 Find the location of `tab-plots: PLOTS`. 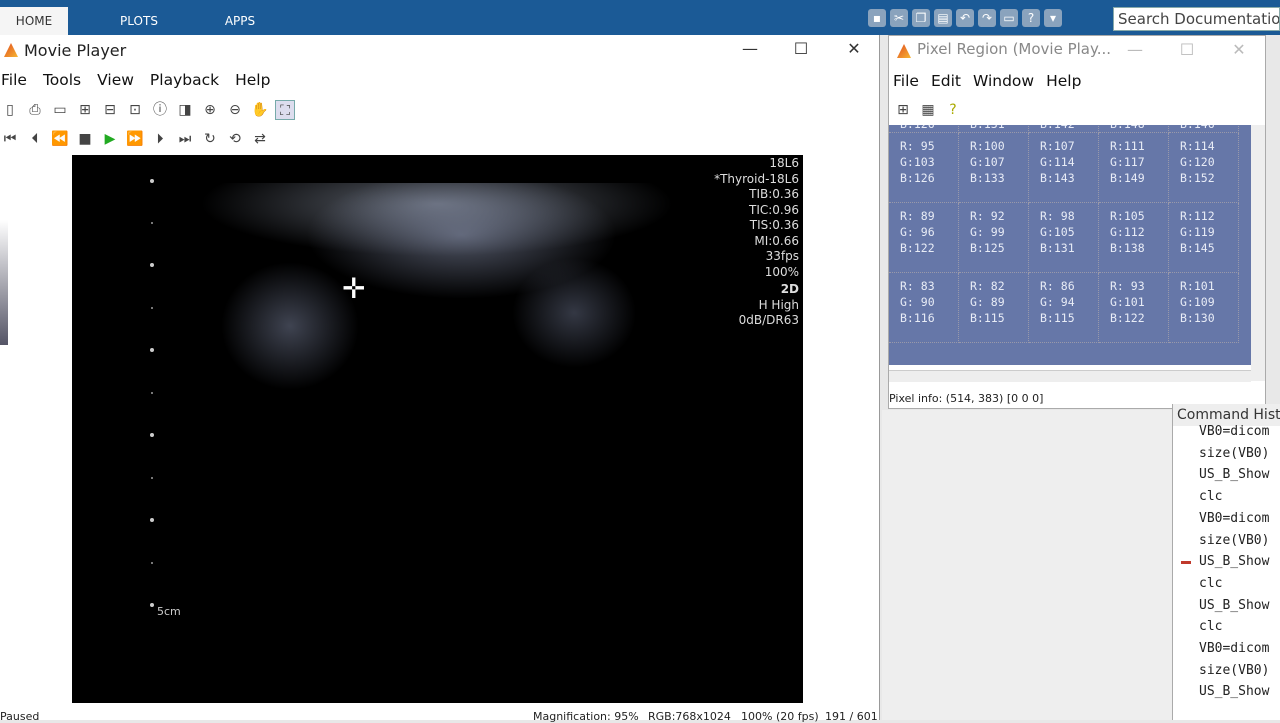

tab-plots: PLOTS is located at coordinates (139, 21).